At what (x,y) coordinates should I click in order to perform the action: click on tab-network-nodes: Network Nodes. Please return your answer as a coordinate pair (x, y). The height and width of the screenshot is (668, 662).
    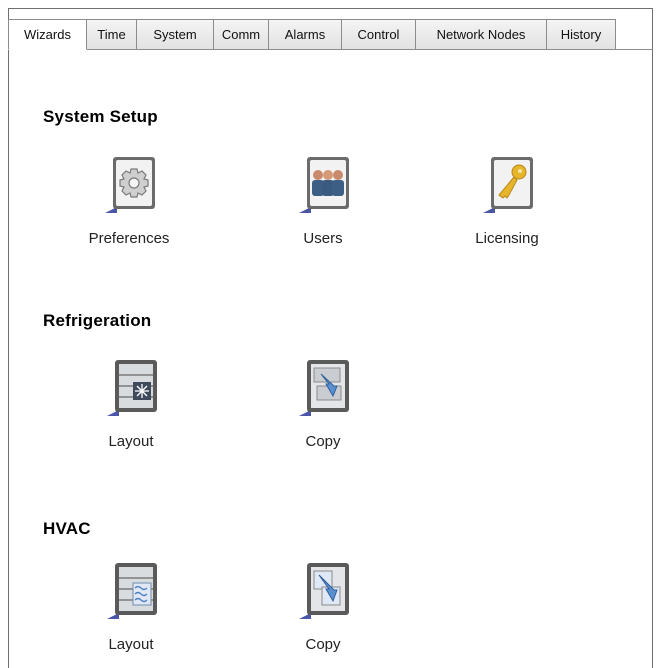
    Looking at the image, I should click on (481, 34).